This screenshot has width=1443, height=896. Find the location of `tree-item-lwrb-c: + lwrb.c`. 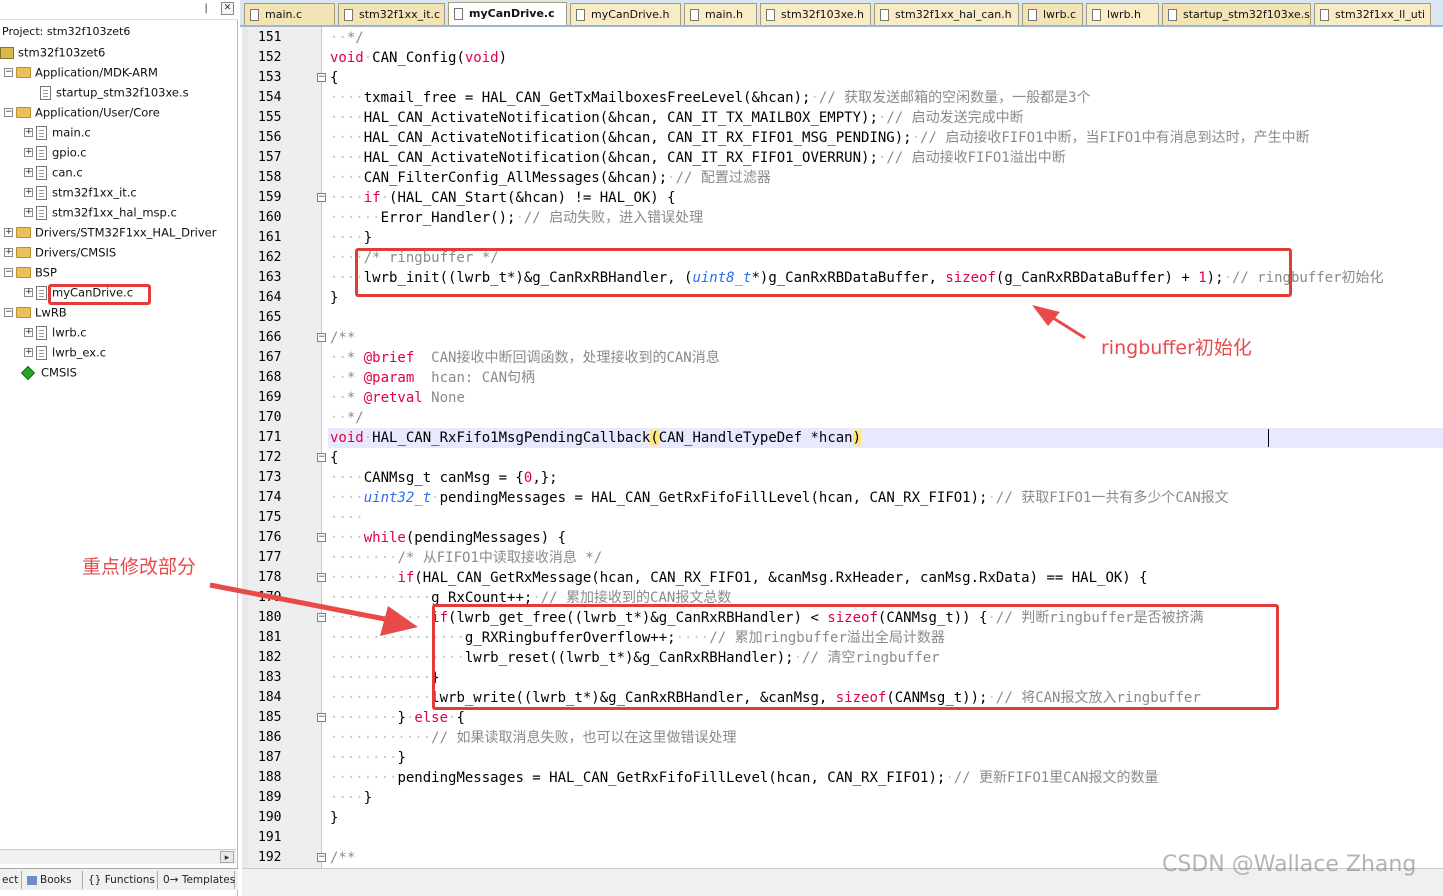

tree-item-lwrb-c: + lwrb.c is located at coordinates (55, 332).